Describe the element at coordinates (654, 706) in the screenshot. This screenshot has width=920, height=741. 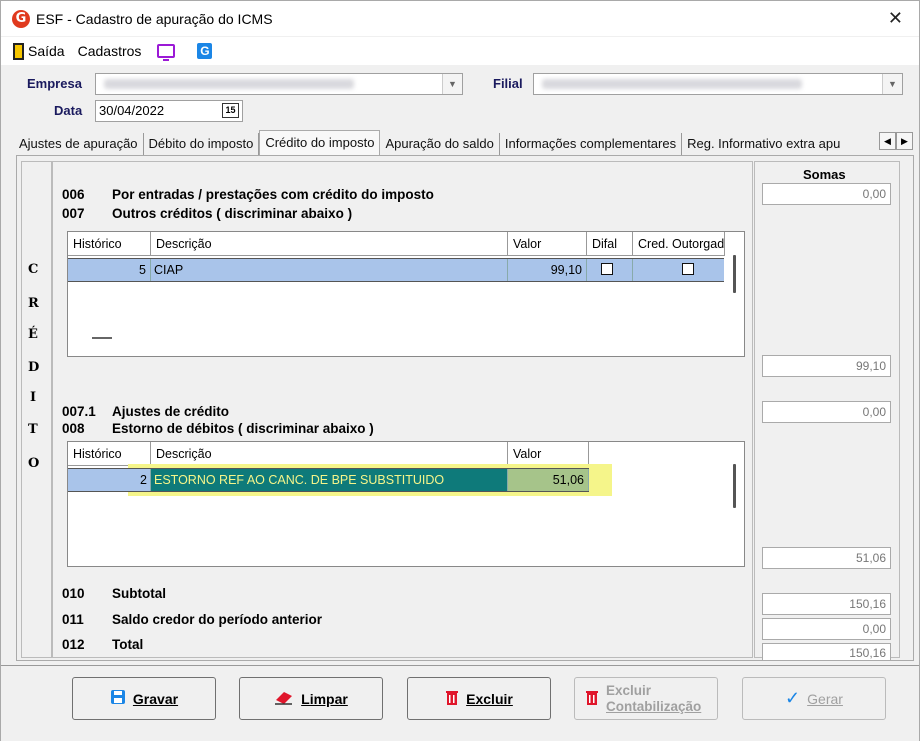
I see `excluir-contabilizacao-line2: Contabilização` at that location.